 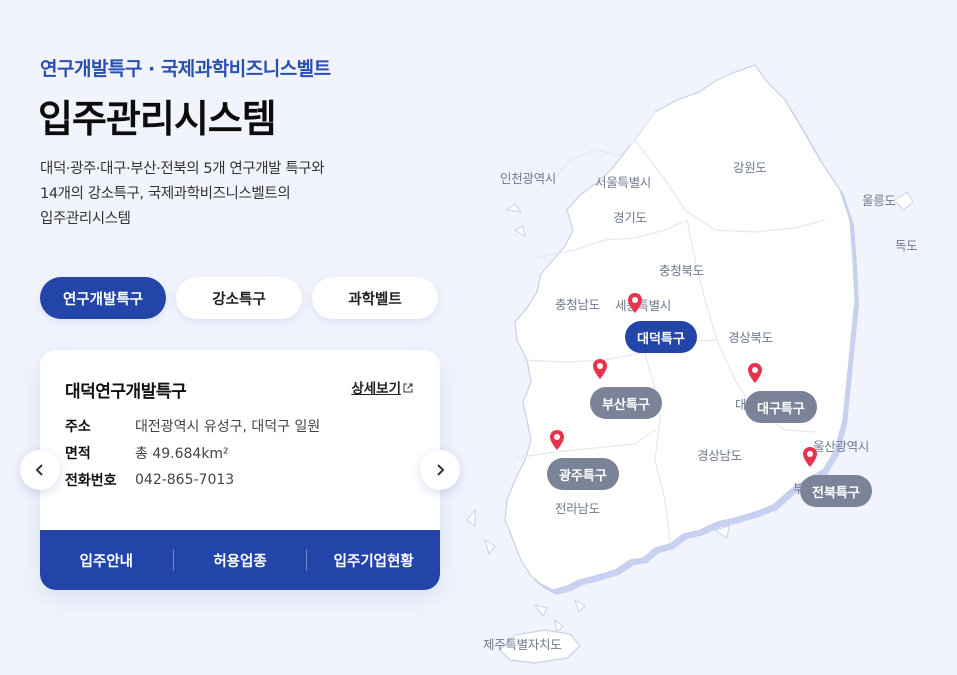 I want to click on info-key: 주소, so click(x=78, y=426).